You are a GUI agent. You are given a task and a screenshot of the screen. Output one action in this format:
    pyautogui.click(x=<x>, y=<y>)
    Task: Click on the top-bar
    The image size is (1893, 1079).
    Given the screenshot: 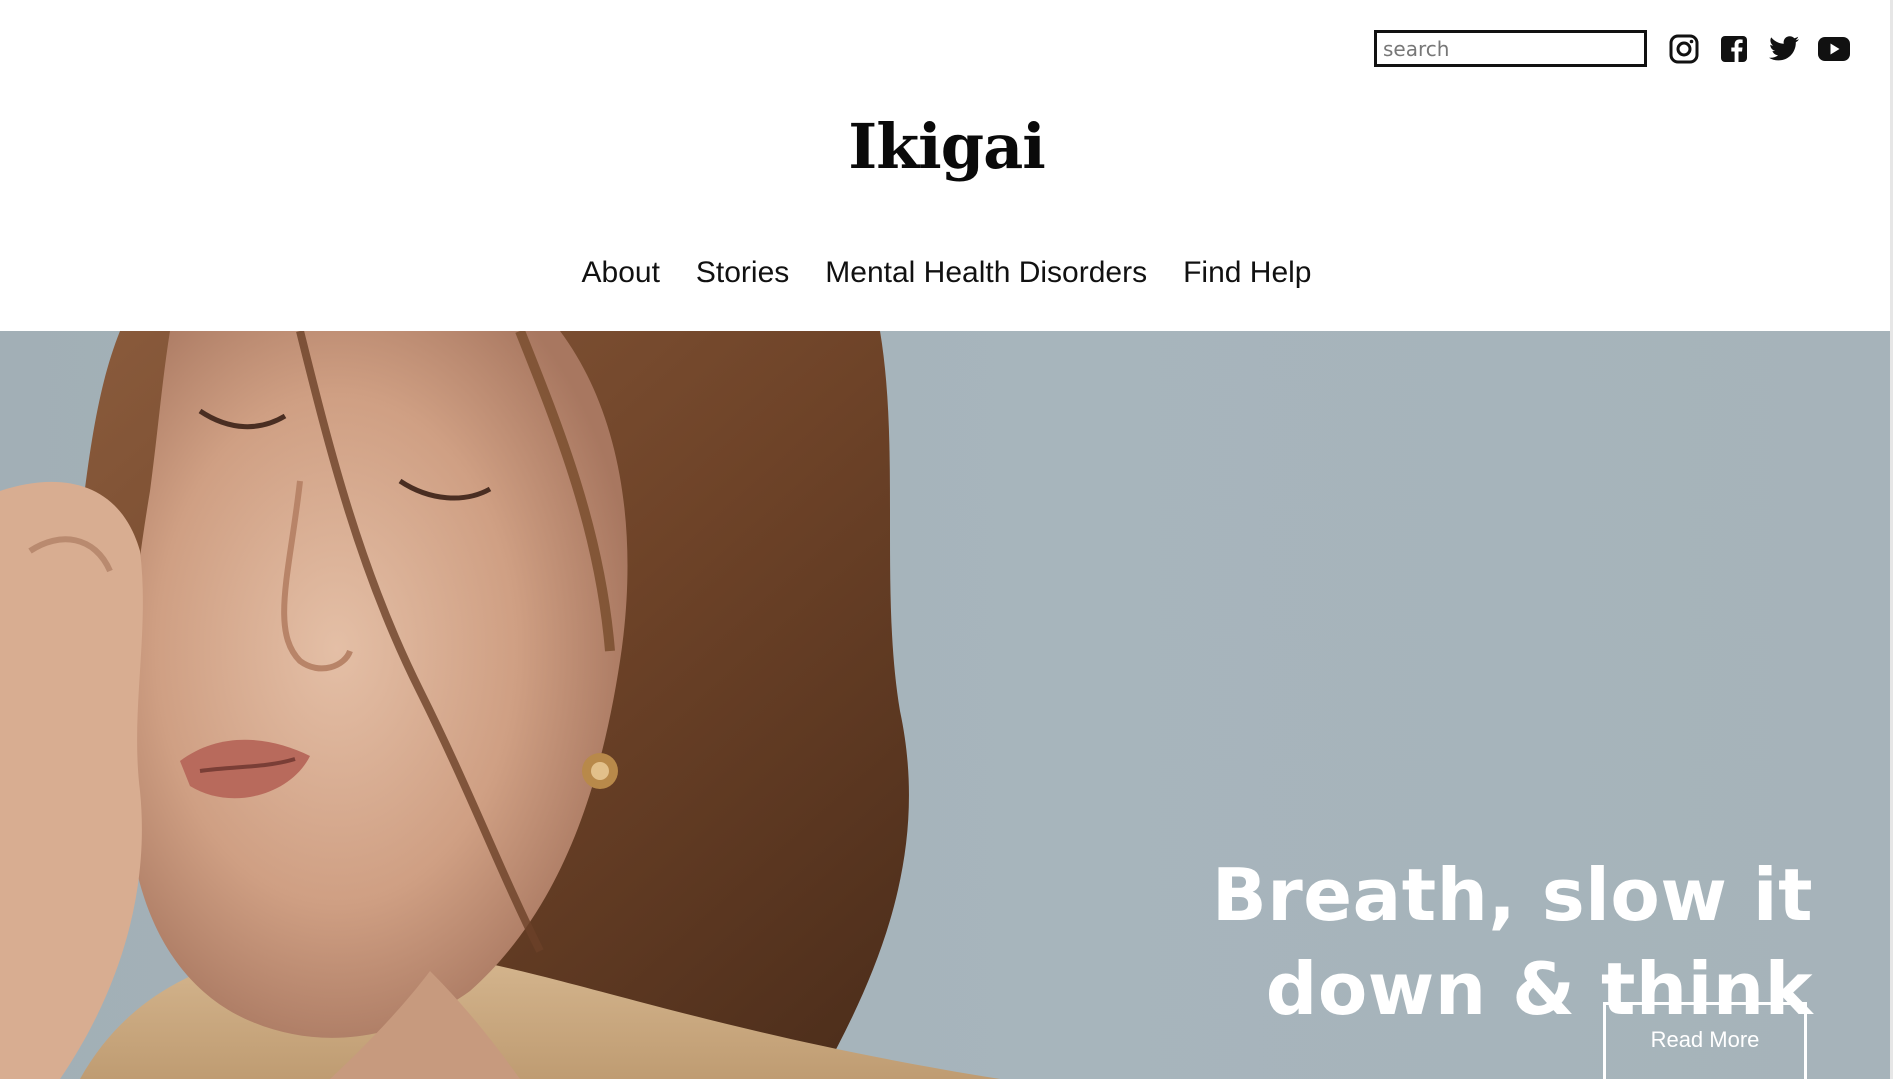 What is the action you would take?
    pyautogui.click(x=1612, y=48)
    